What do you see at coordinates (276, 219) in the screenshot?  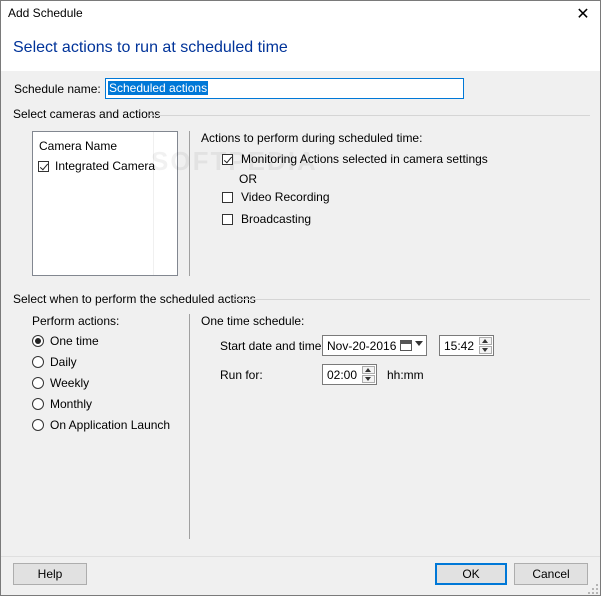 I see `action-broadcasting-label: Broadcasting` at bounding box center [276, 219].